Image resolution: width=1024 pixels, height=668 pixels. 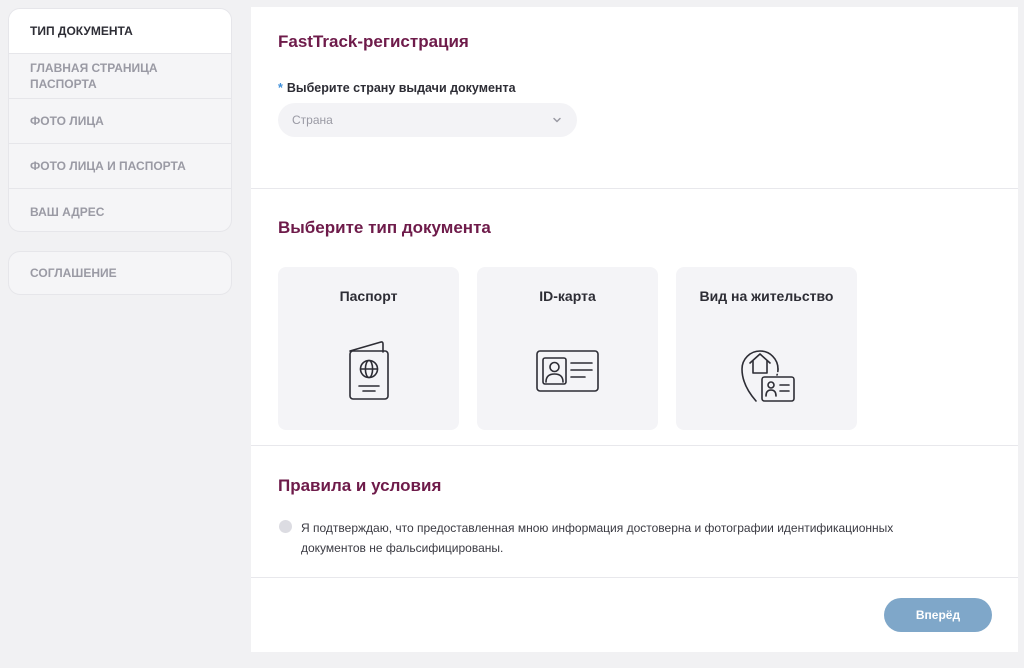 What do you see at coordinates (312, 120) in the screenshot?
I see `country-select-placeholder: Страна` at bounding box center [312, 120].